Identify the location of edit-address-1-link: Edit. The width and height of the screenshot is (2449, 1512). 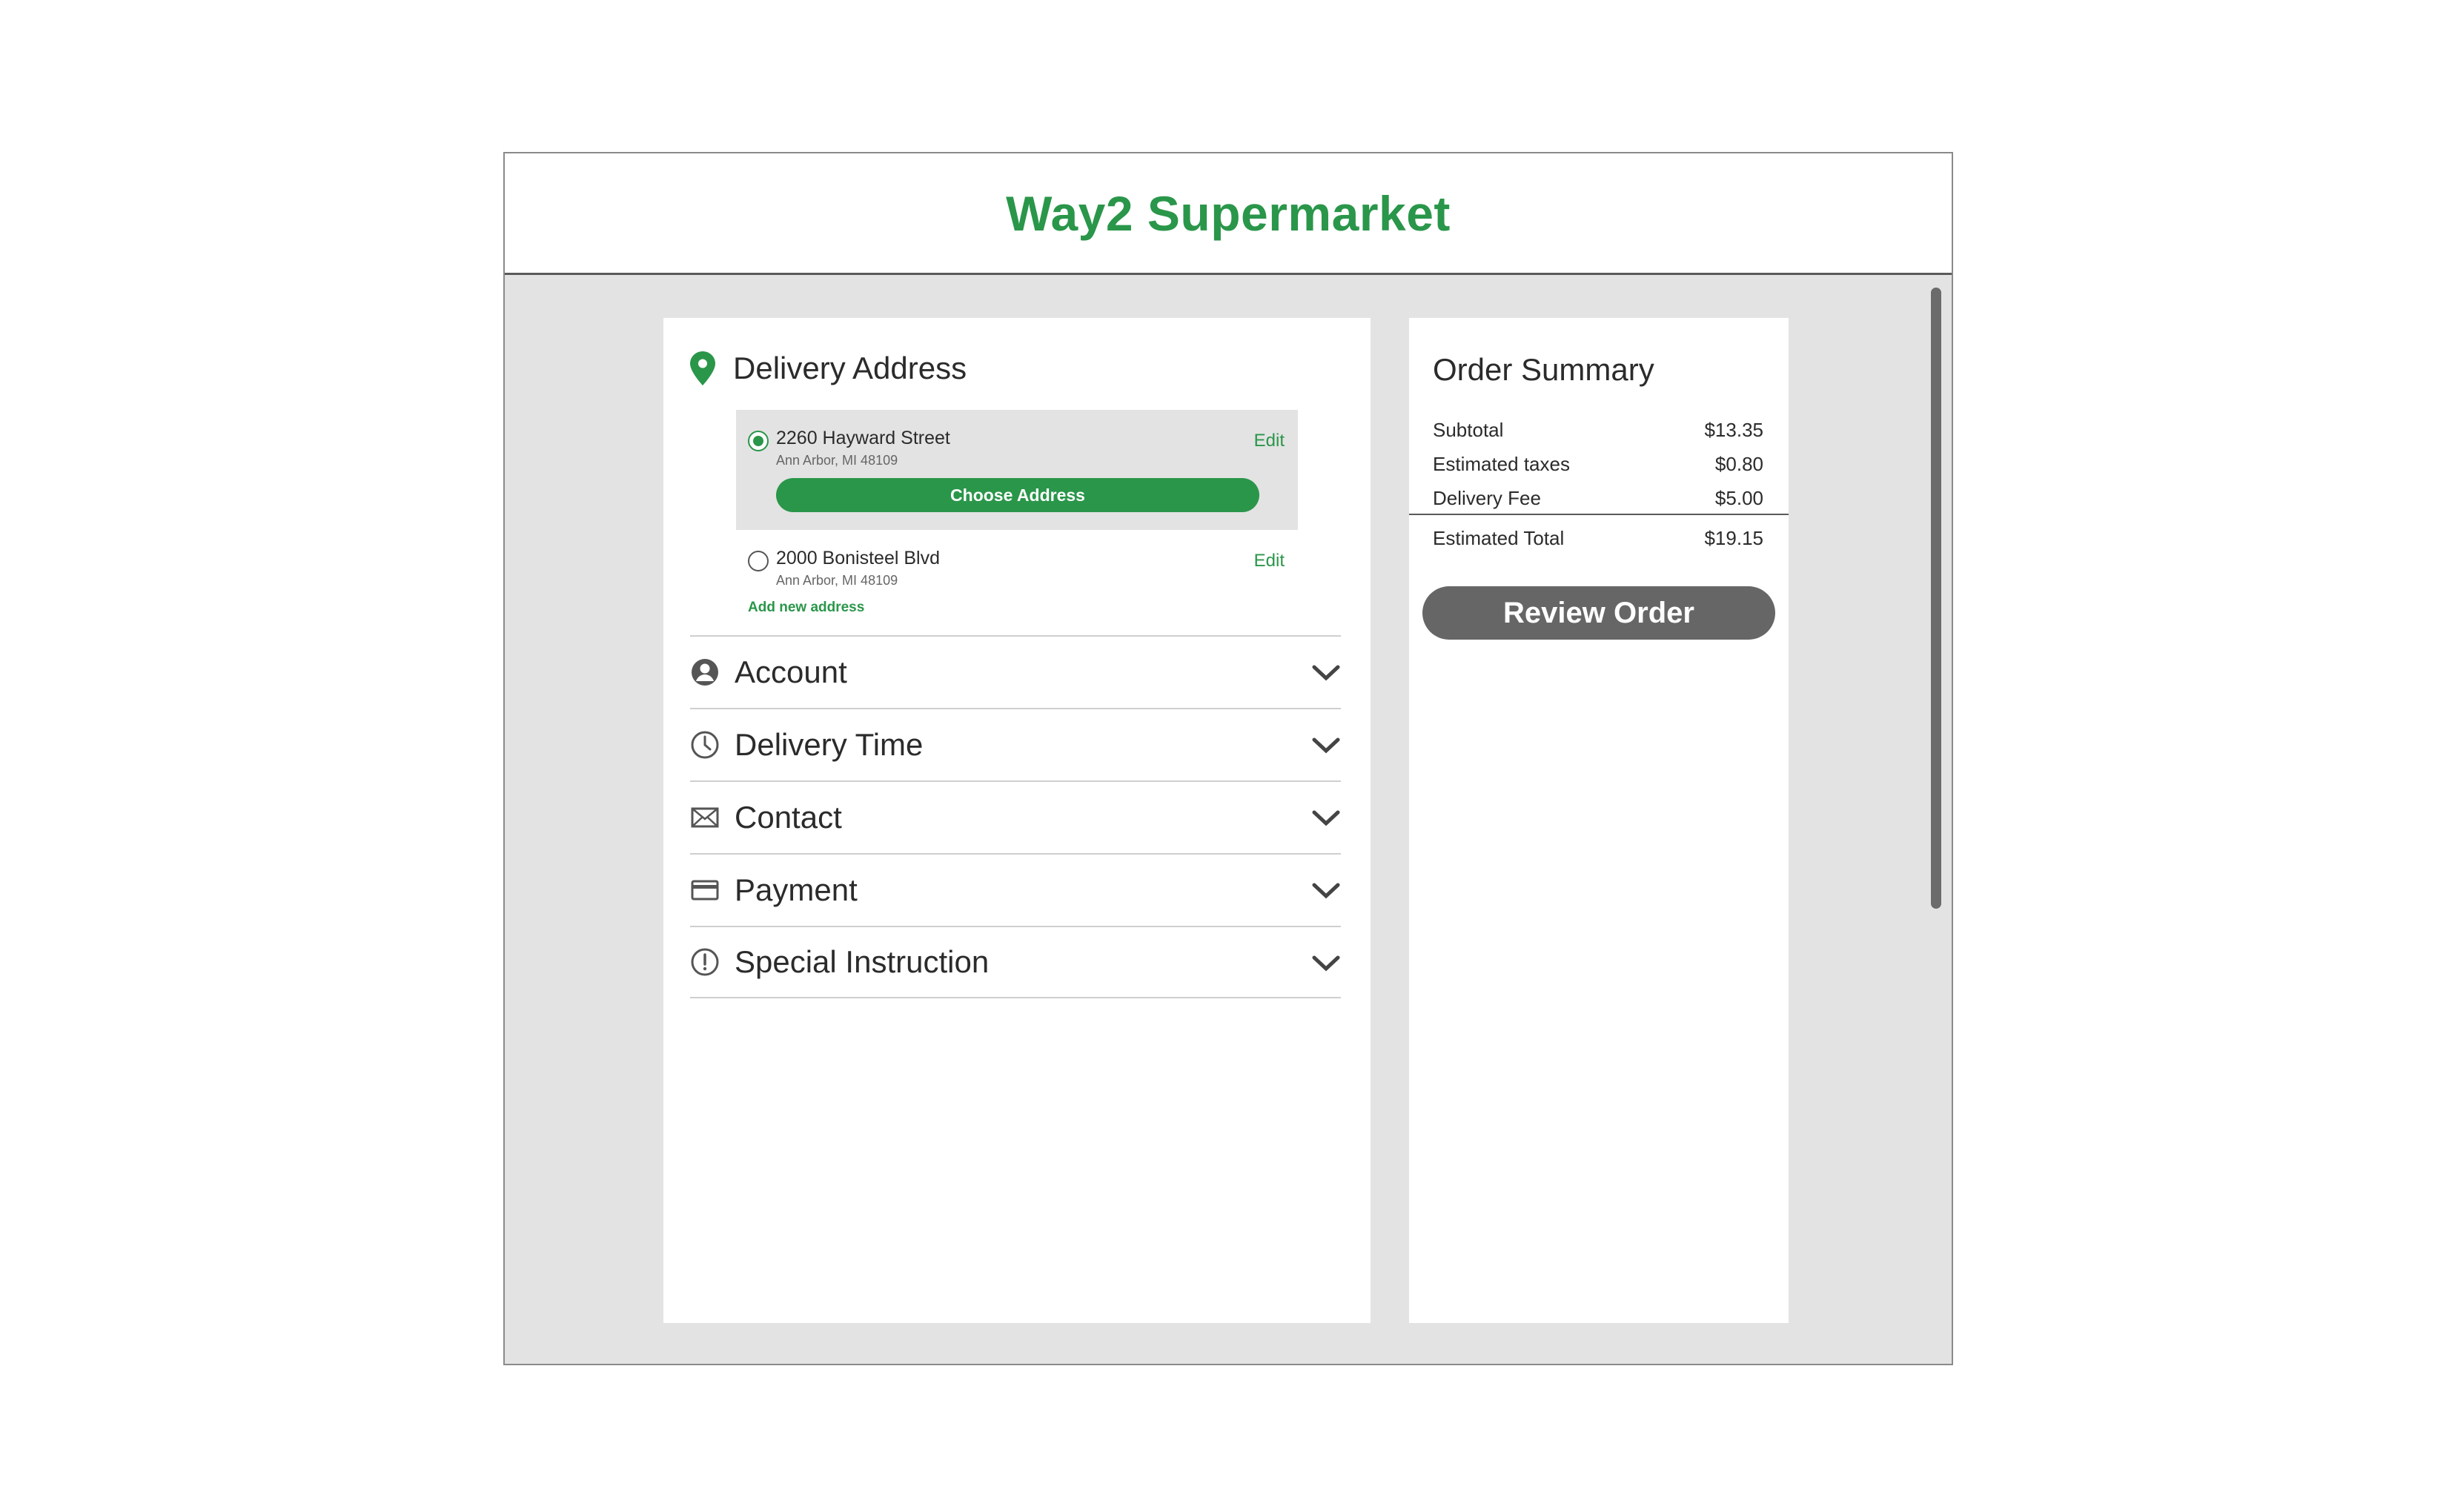
(1269, 441).